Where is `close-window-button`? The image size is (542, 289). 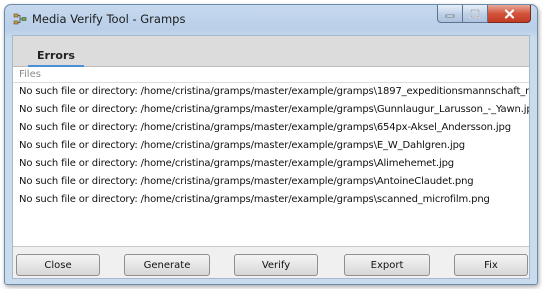
close-window-button is located at coordinates (509, 14).